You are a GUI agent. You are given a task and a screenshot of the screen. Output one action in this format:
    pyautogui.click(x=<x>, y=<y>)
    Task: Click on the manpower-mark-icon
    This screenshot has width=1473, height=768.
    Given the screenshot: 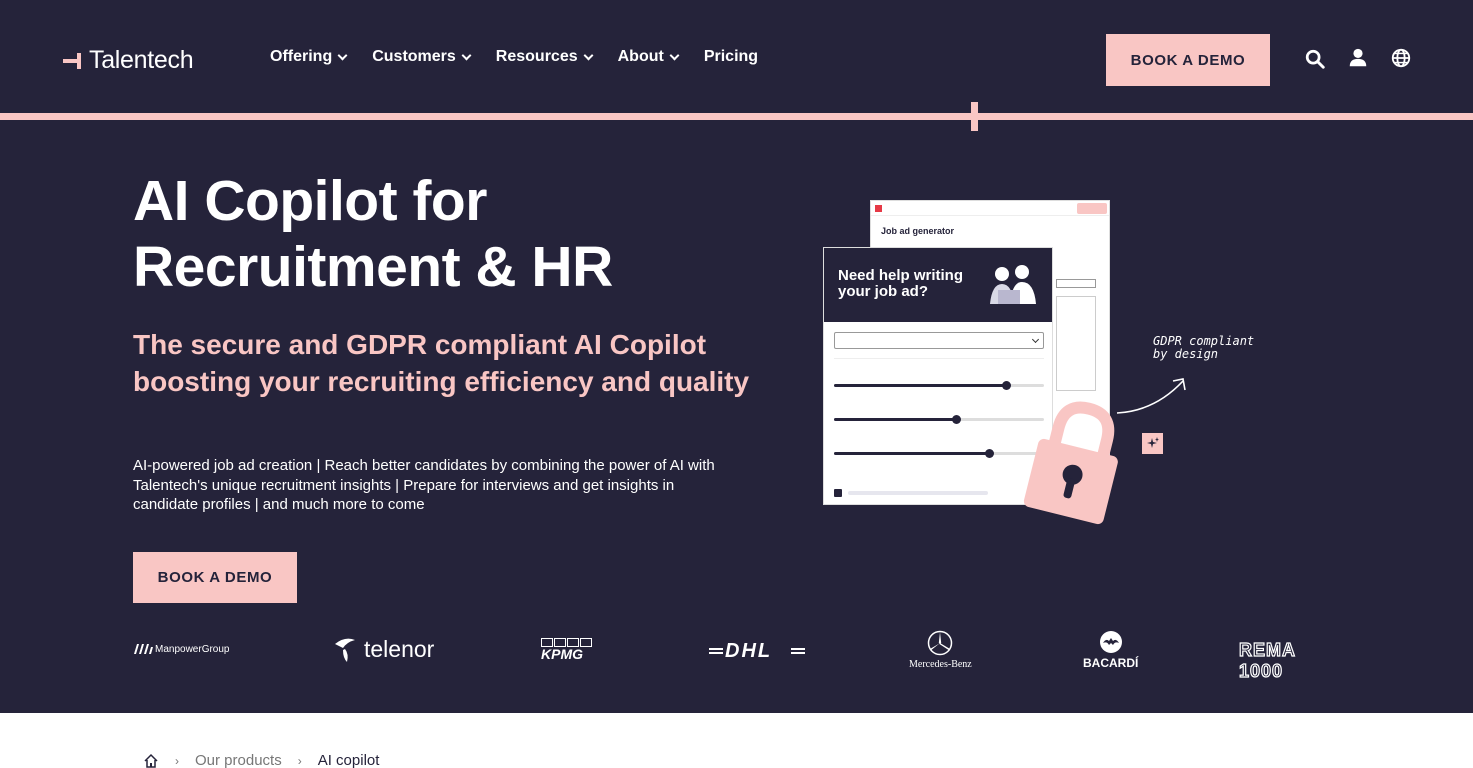 What is the action you would take?
    pyautogui.click(x=143, y=649)
    